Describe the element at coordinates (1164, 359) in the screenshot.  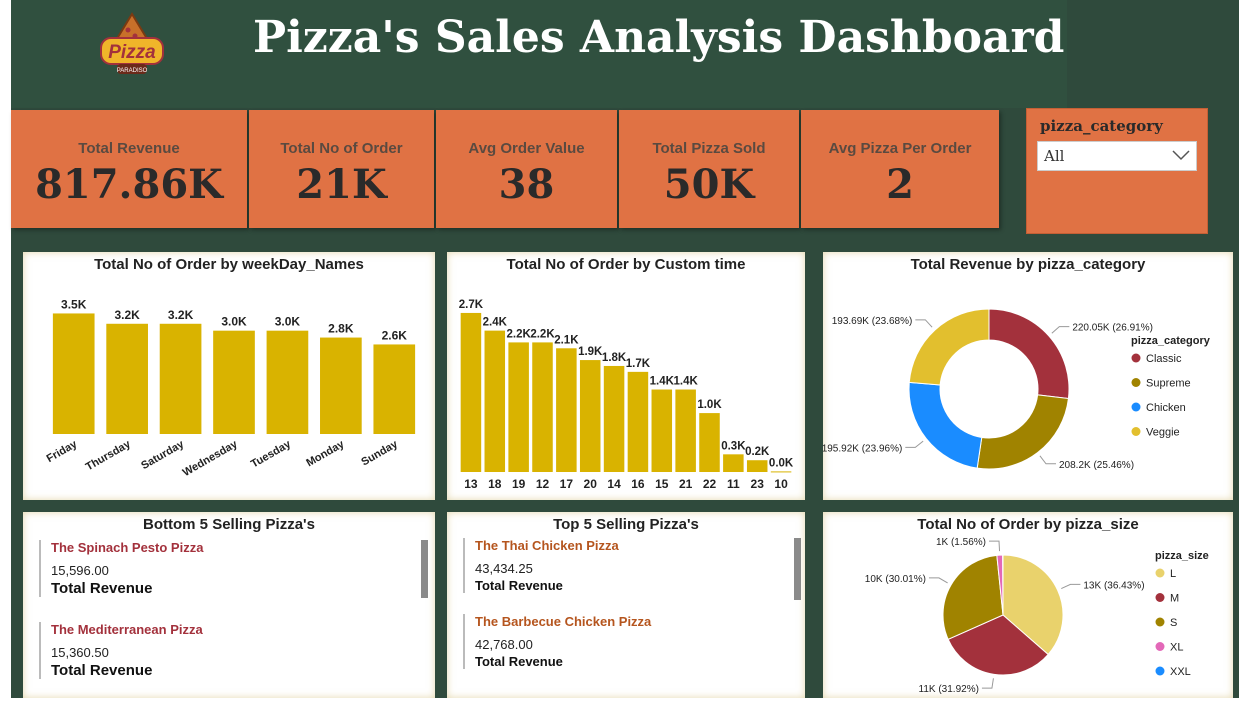
I see `legend-item: Classic` at that location.